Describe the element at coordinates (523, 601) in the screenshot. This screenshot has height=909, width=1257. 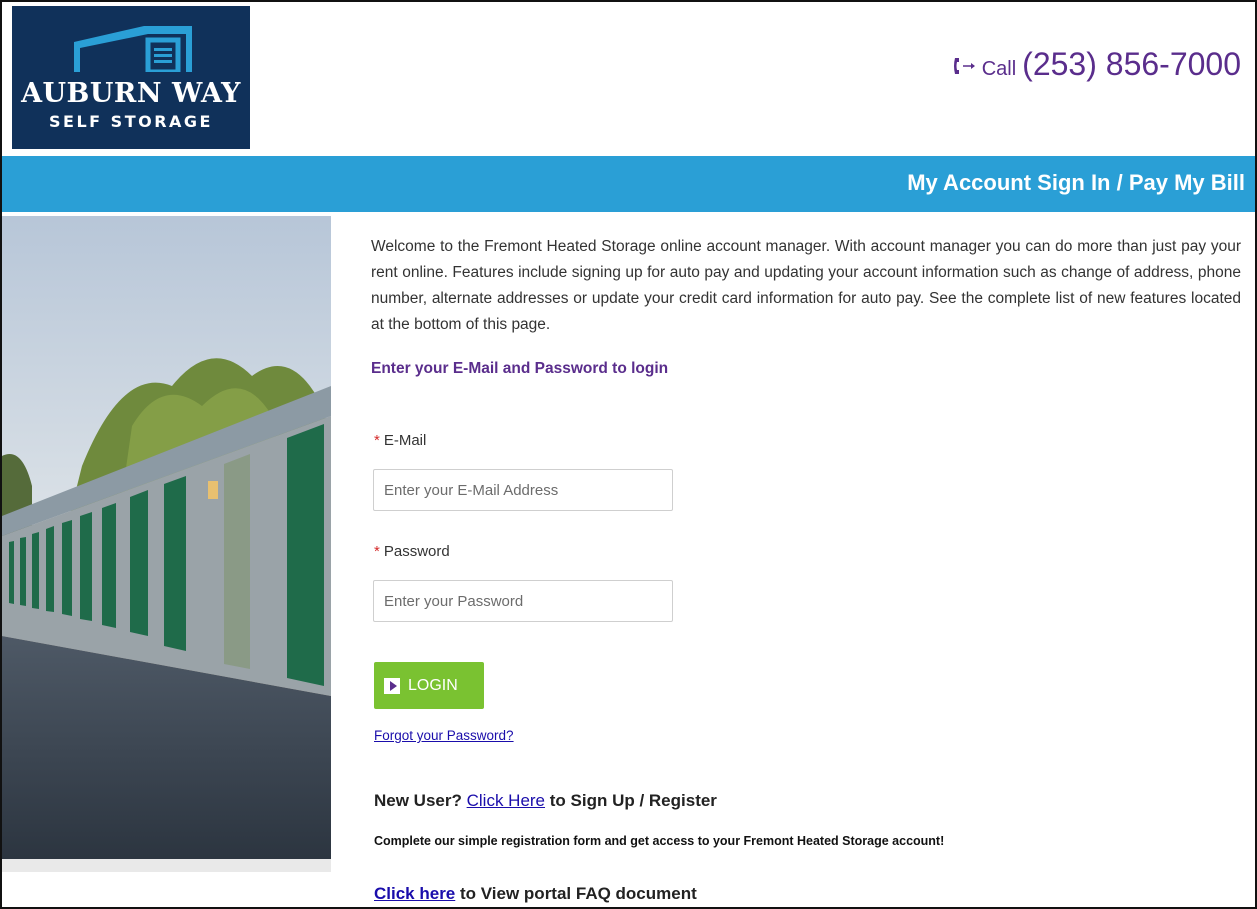
I see `password-field` at that location.